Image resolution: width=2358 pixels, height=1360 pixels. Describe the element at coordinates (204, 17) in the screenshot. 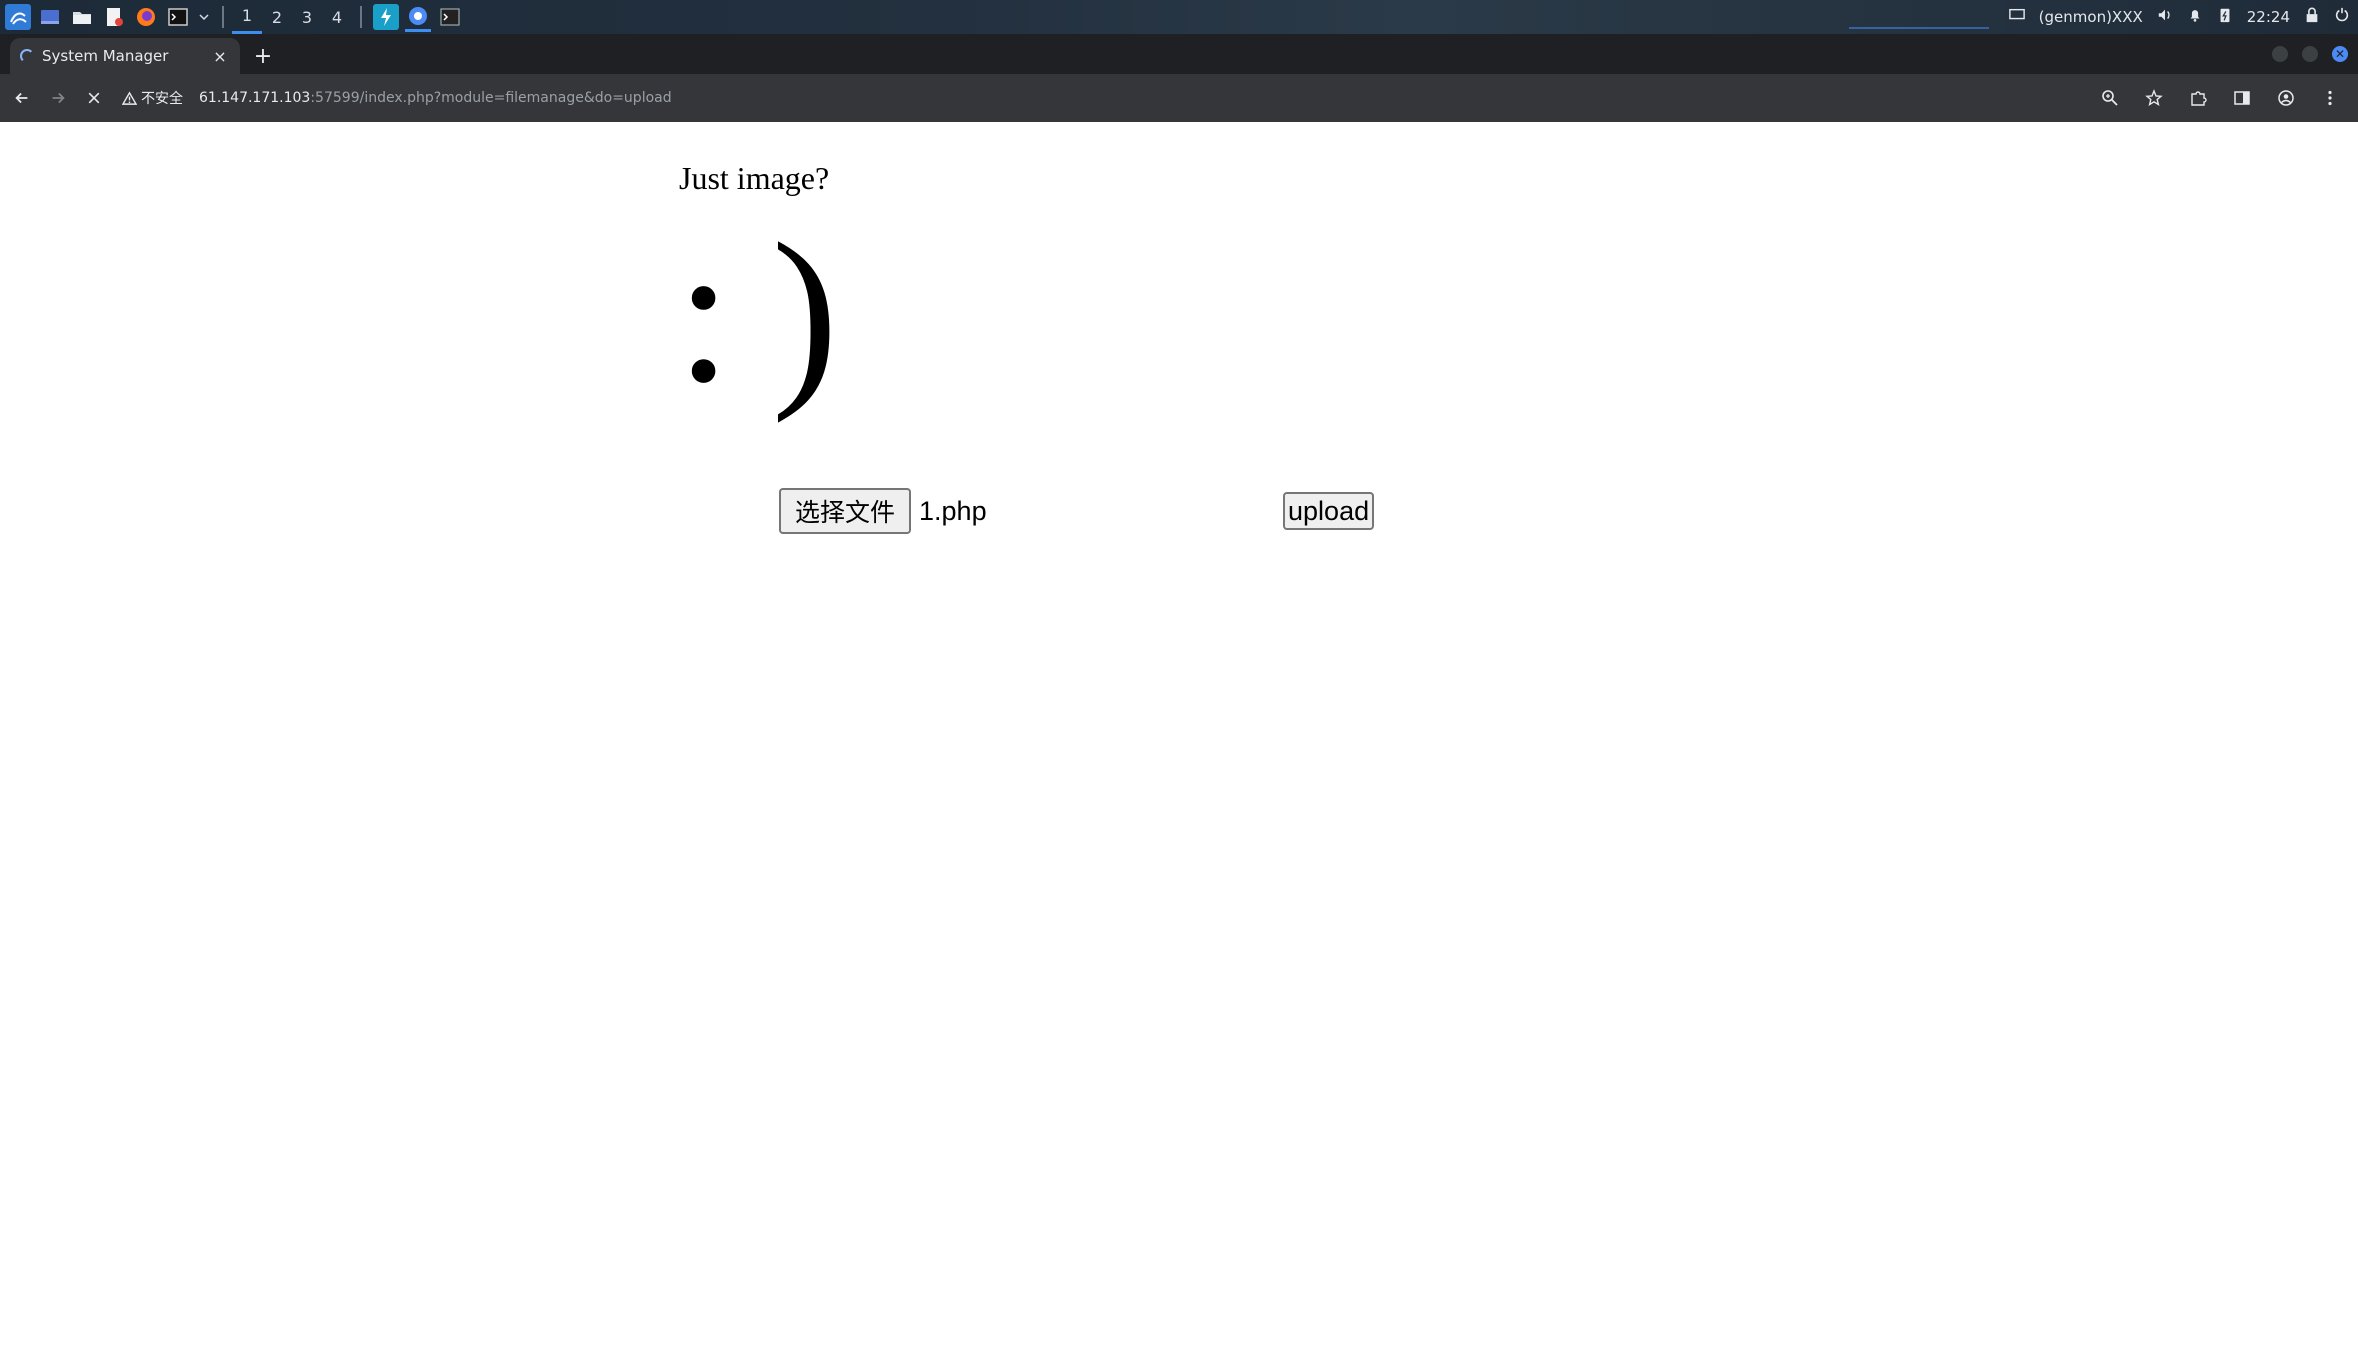

I see `chevron-down-icon` at that location.